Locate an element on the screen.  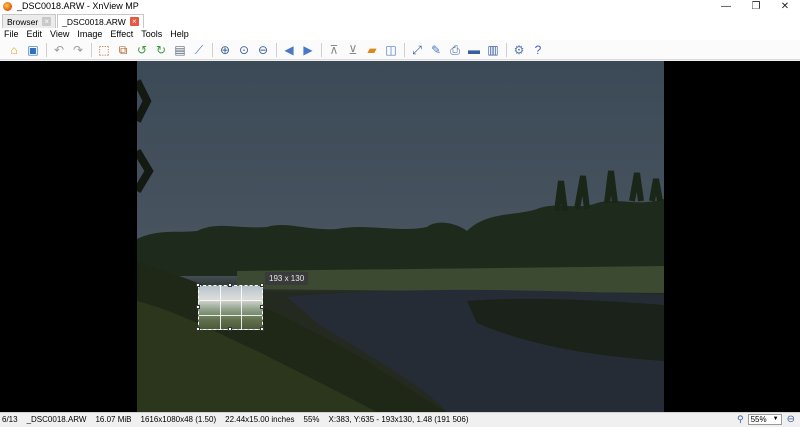
slideshow-icon: ▰ is located at coordinates (372, 50).